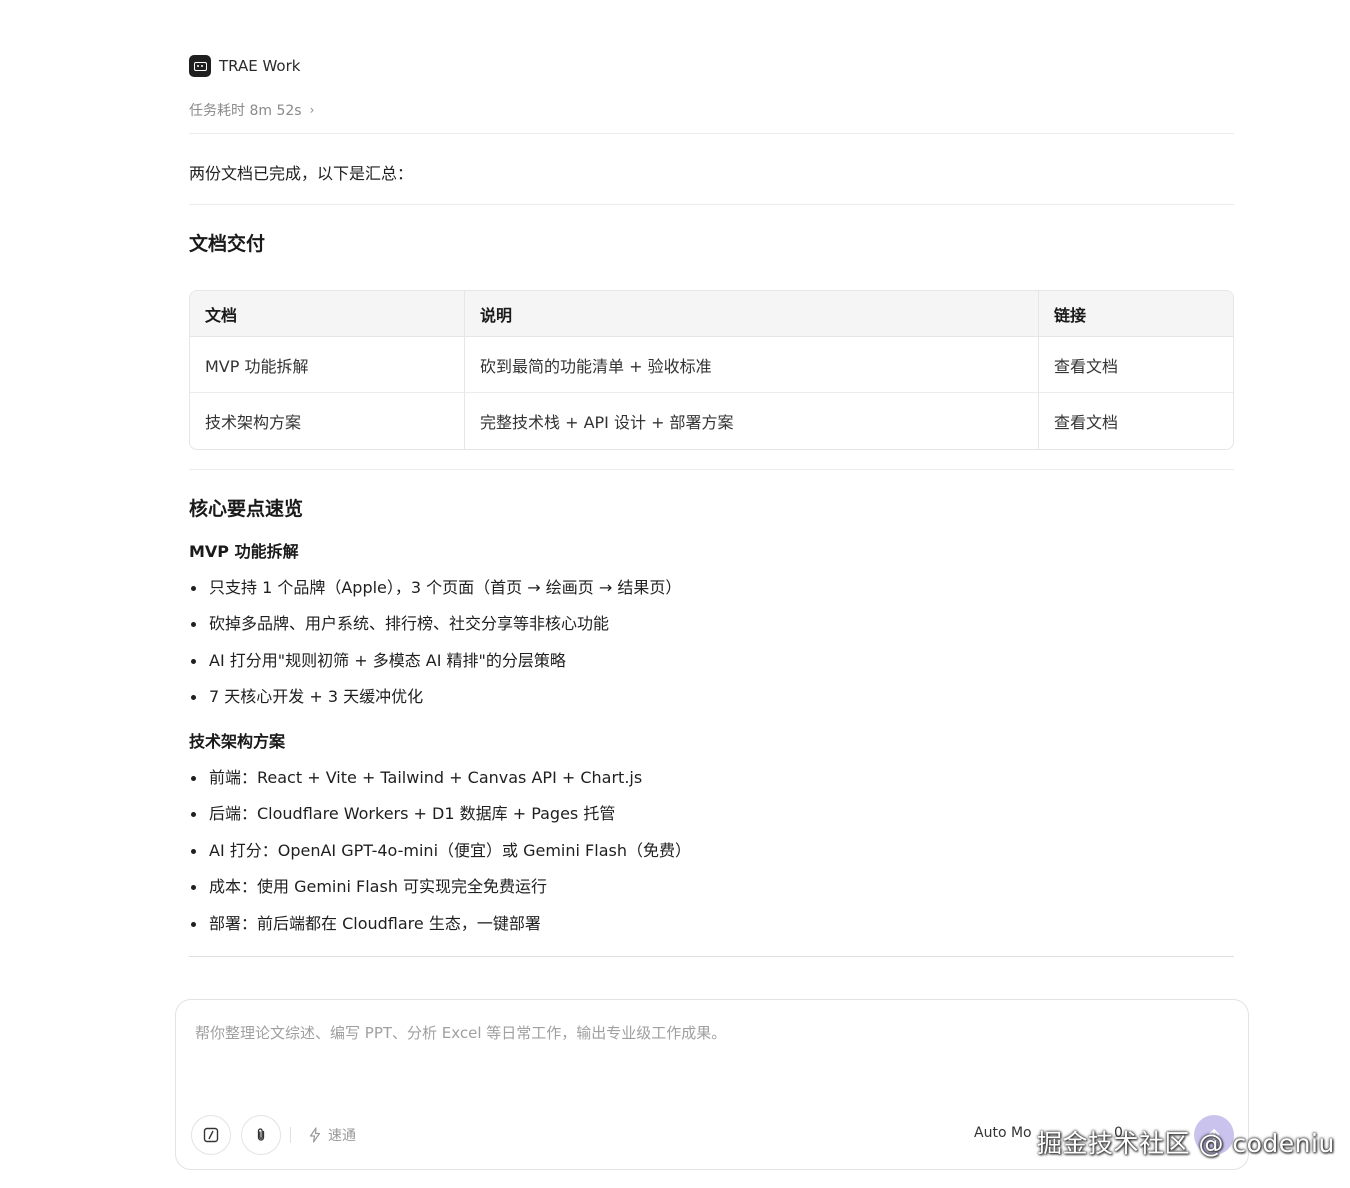 This screenshot has height=1188, width=1350. Describe the element at coordinates (435, 624) in the screenshot. I see `list-item: 砍掉多品牌、用户系统、排行榜、社交分享等非核心功能` at that location.